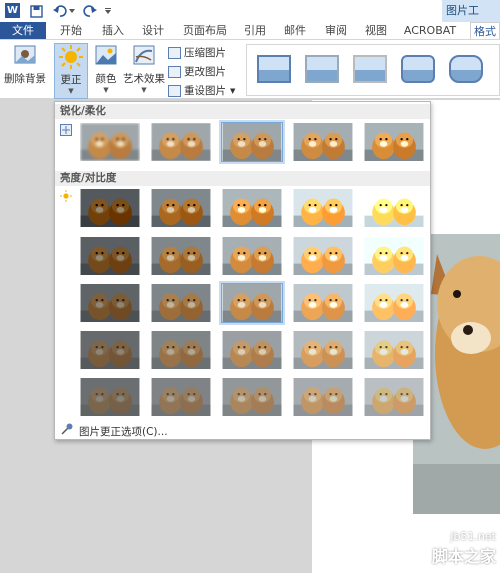 The image size is (500, 573). Describe the element at coordinates (108, 11) in the screenshot. I see `customize-icon` at that location.